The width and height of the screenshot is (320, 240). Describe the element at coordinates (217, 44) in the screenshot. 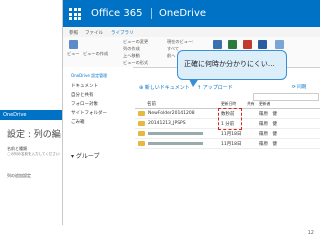

I see `share-icon` at that location.